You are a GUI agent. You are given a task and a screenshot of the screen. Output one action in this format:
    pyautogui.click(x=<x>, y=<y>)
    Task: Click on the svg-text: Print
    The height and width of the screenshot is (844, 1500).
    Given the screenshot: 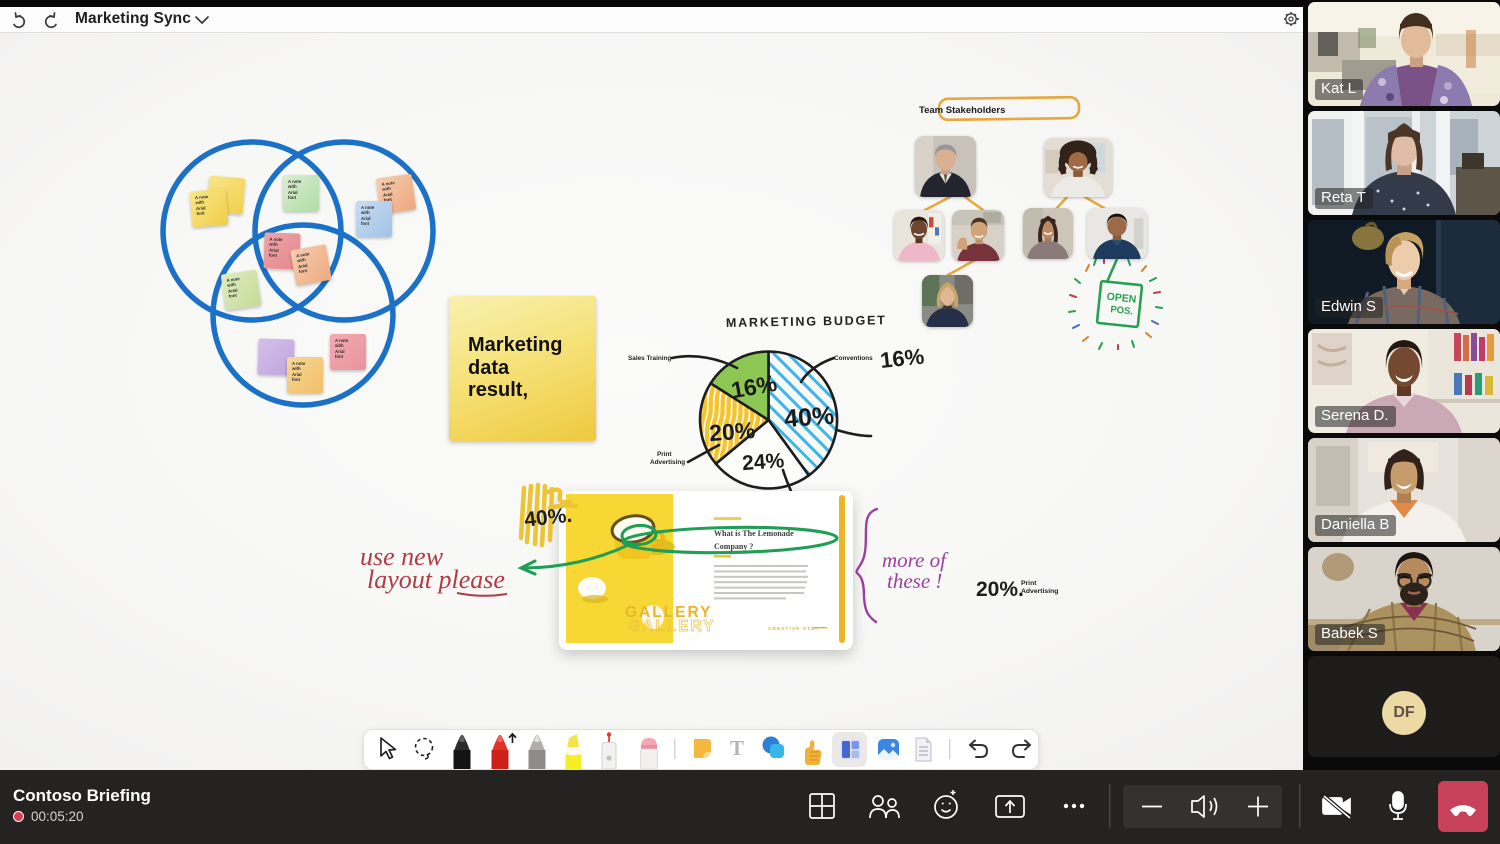 What is the action you would take?
    pyautogui.click(x=1029, y=583)
    